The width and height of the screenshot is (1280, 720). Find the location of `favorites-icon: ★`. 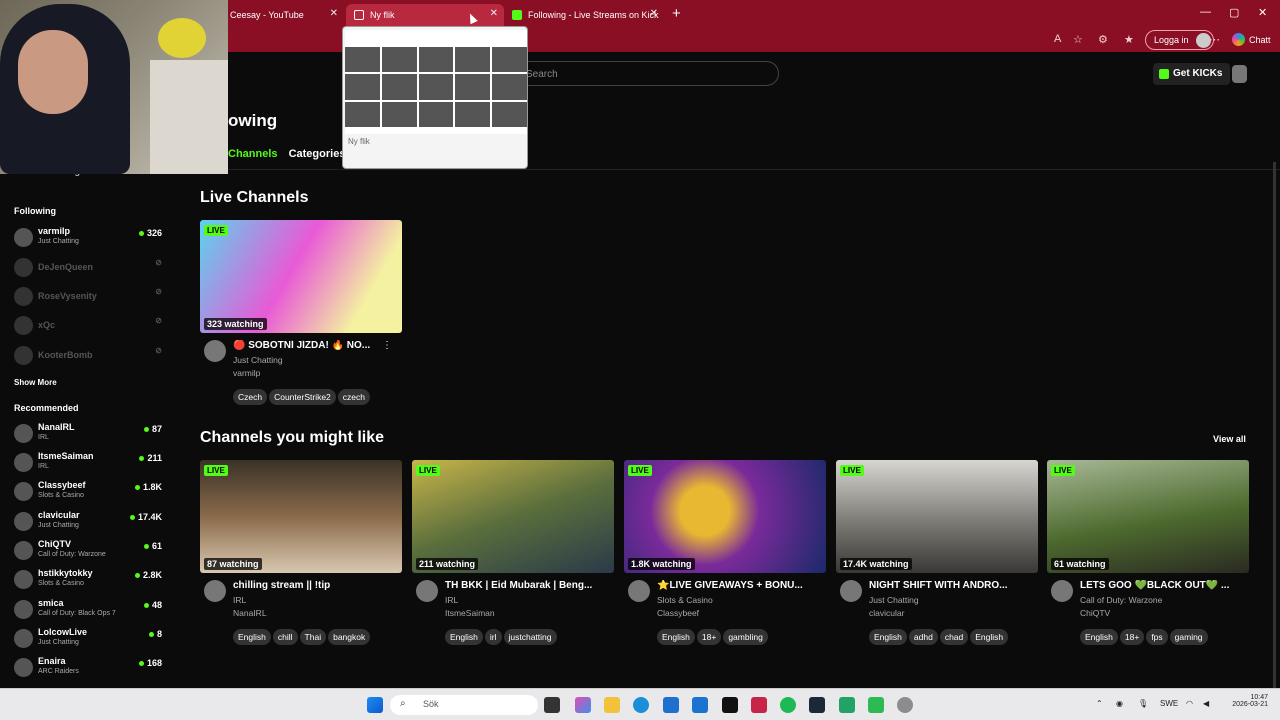

favorites-icon: ★ is located at coordinates (1129, 39).